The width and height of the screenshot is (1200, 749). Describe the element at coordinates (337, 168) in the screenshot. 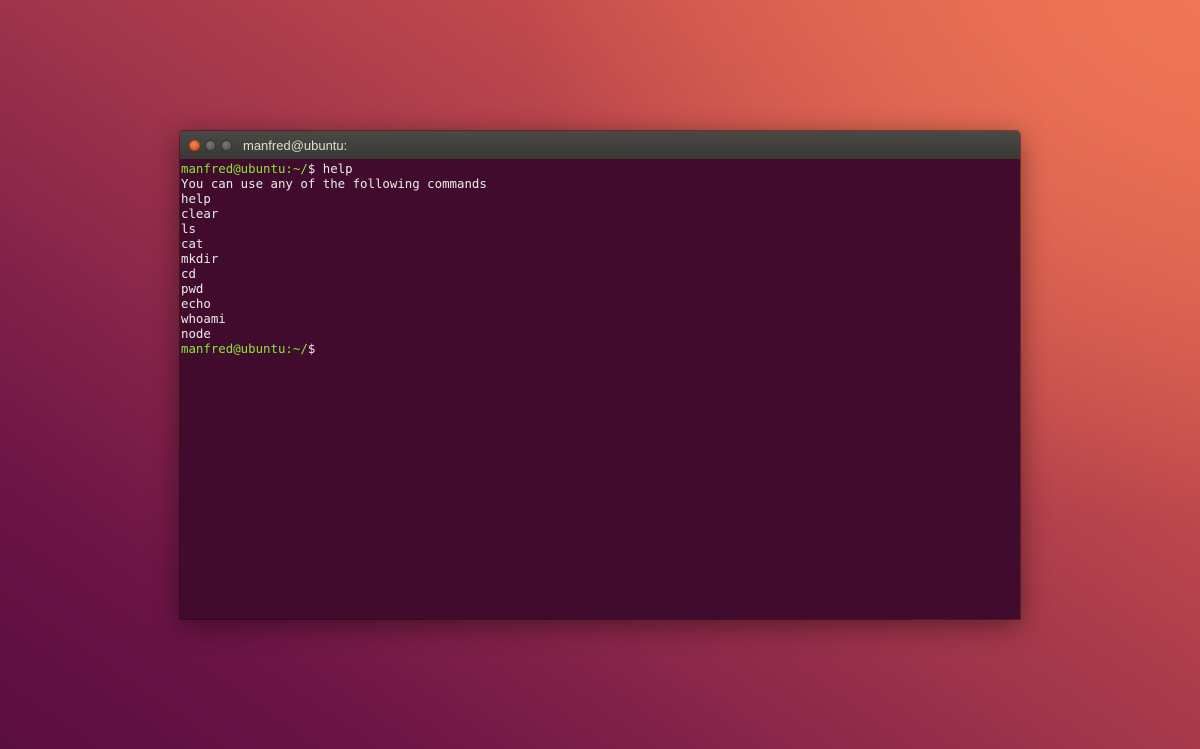

I see `command-text: help` at that location.